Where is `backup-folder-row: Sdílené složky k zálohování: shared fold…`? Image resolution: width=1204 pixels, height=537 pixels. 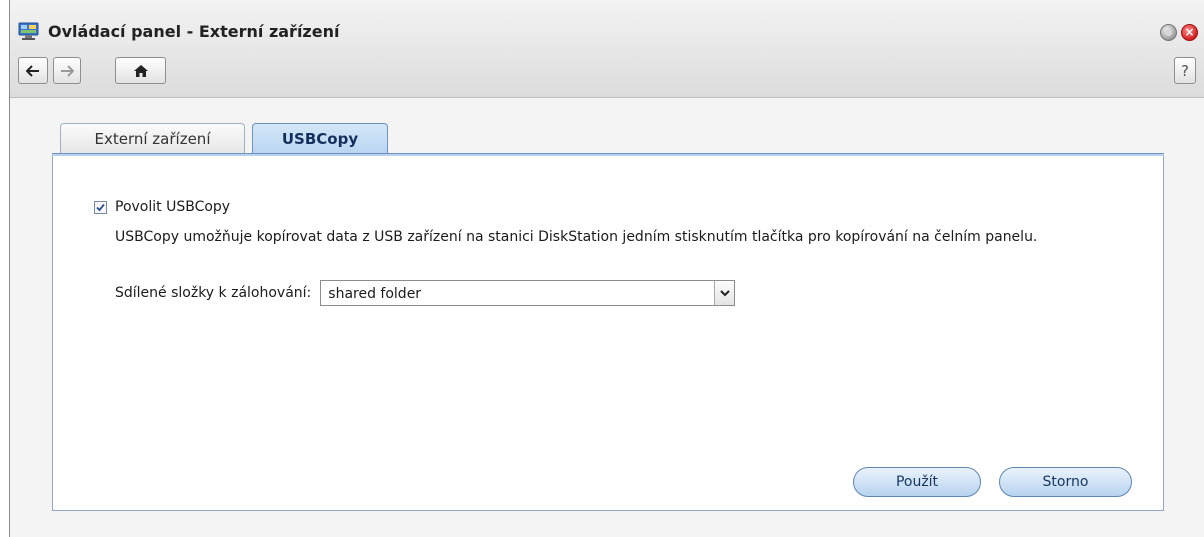
backup-folder-row: Sdílené složky k zálohování: shared fold… is located at coordinates (425, 293).